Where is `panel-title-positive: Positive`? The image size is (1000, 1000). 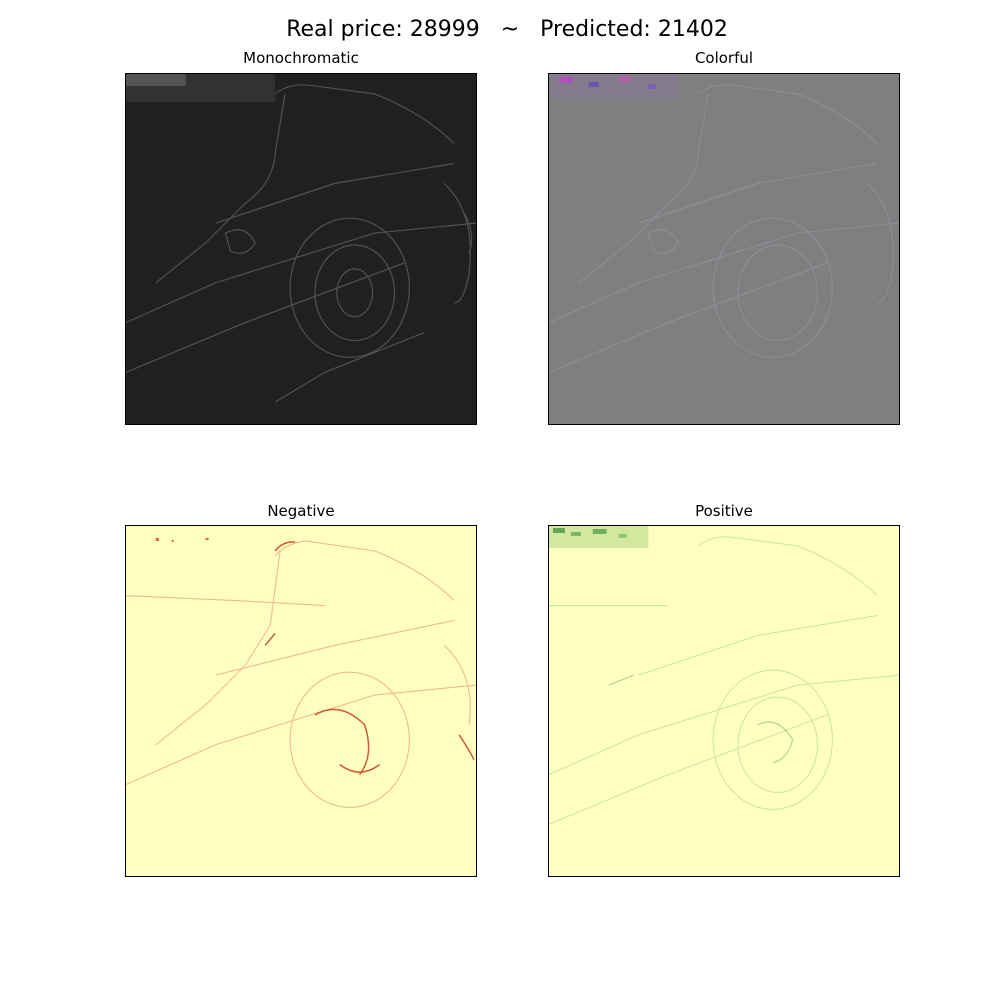
panel-title-positive: Positive is located at coordinates (724, 511).